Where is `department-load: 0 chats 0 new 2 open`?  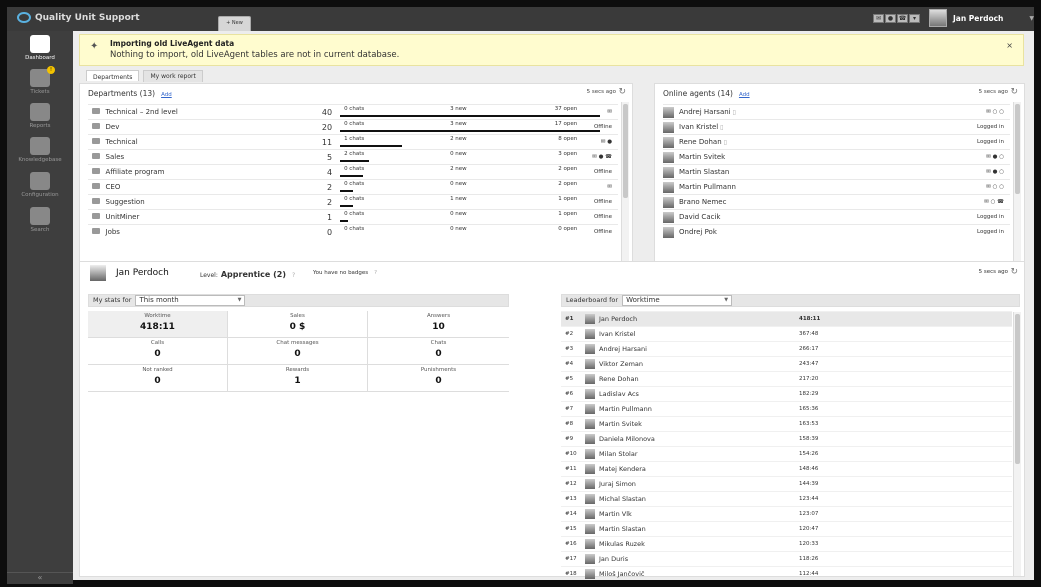
department-load: 0 chats 0 new 2 open is located at coordinates (460, 187).